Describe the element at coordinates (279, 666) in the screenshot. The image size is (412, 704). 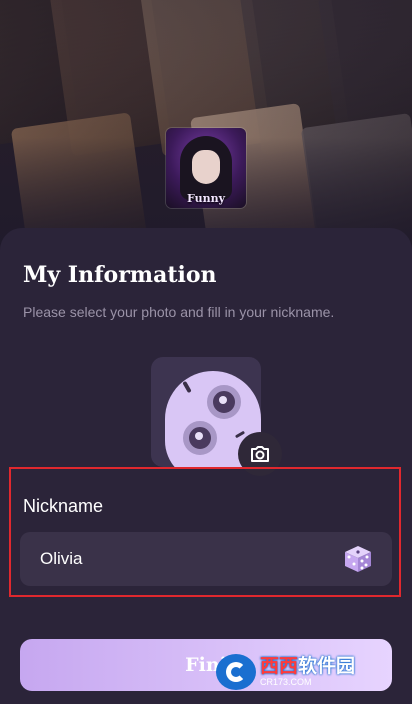
I see `watermark-main-a: 西西` at that location.